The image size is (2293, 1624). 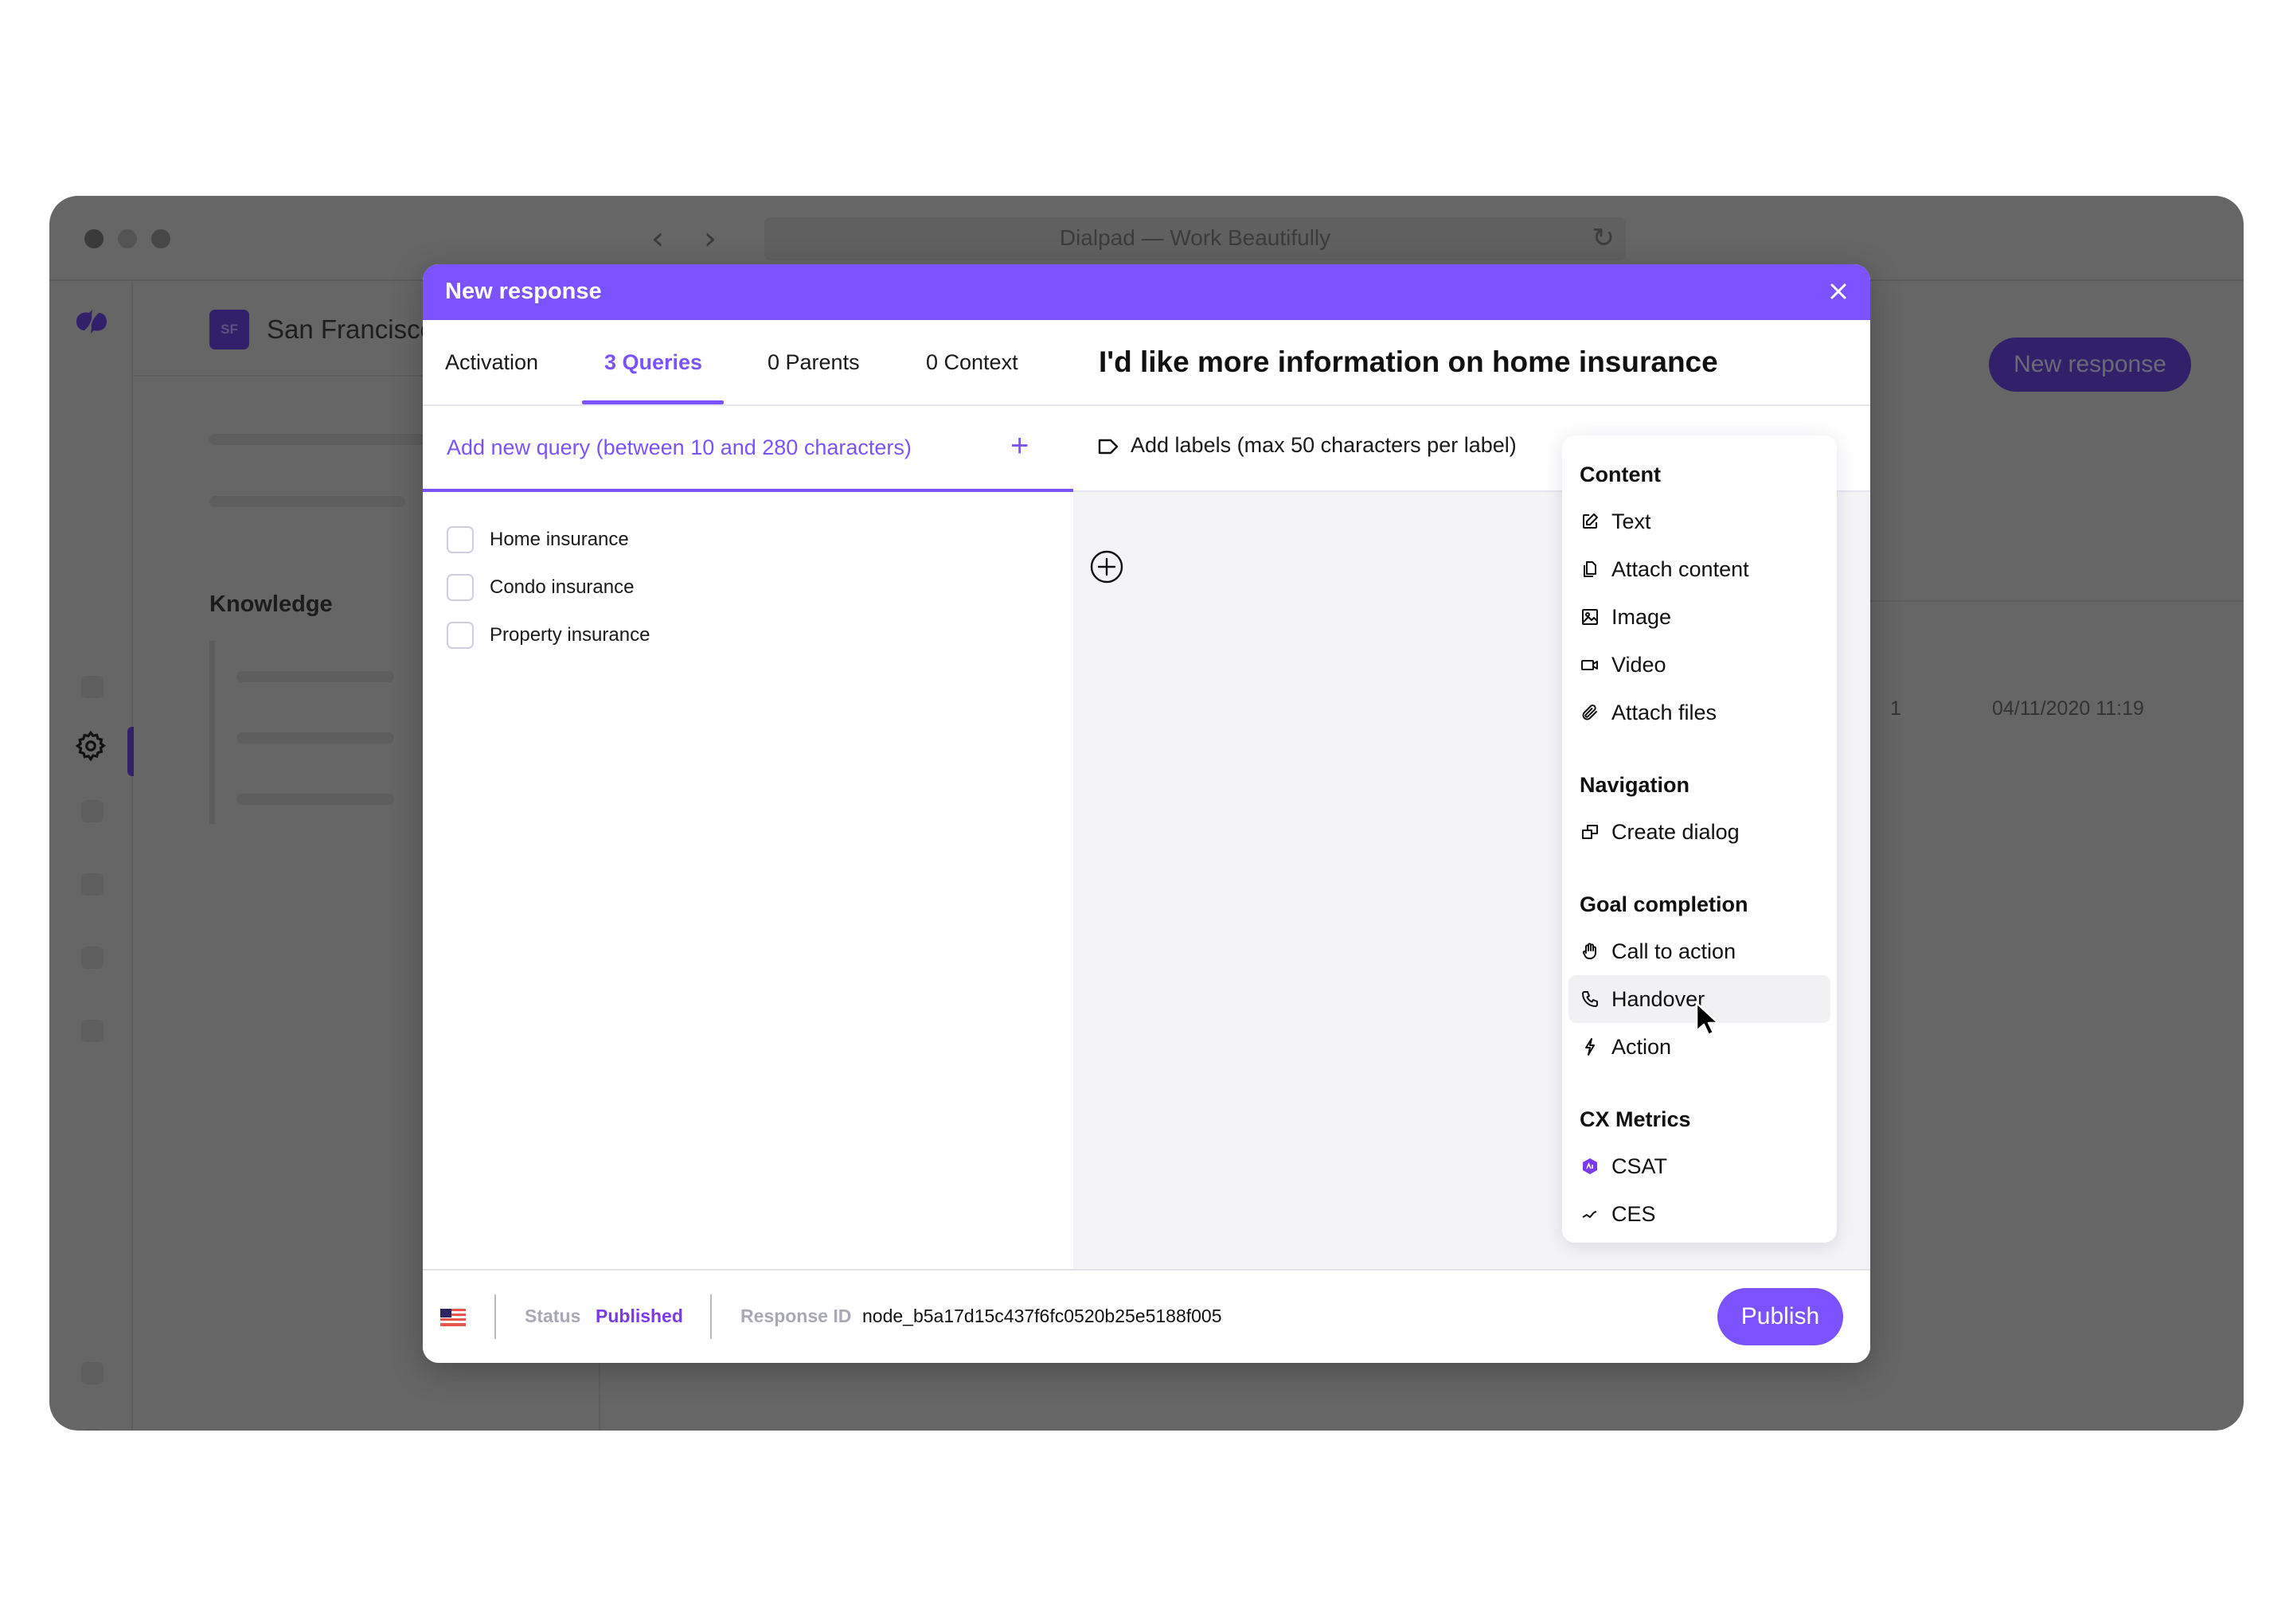 I want to click on menu-item-csat: CSAT, so click(x=1699, y=1166).